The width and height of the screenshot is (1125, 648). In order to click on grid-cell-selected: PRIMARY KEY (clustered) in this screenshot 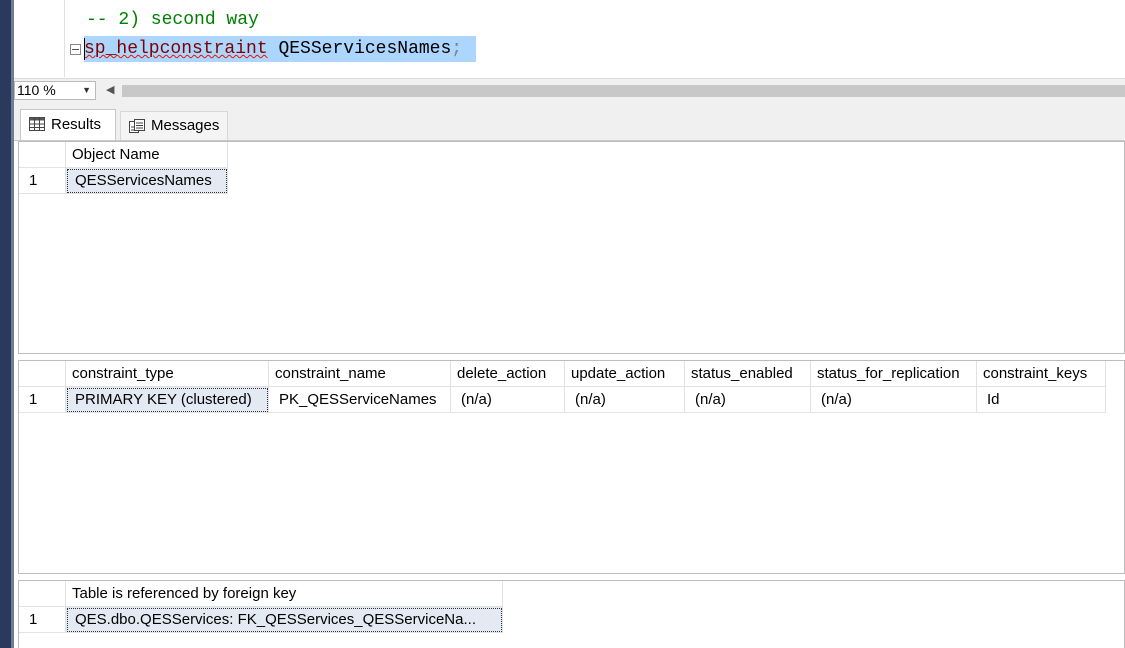, I will do `click(167, 400)`.